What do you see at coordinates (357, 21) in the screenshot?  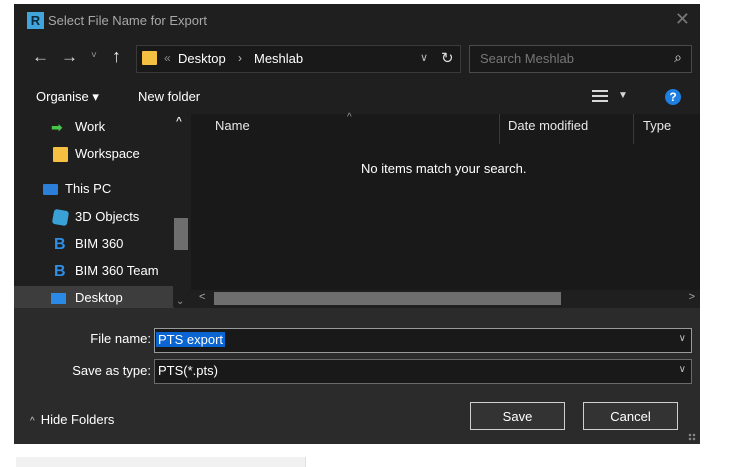 I see `title-bar: R Select File Name for Export ✕` at bounding box center [357, 21].